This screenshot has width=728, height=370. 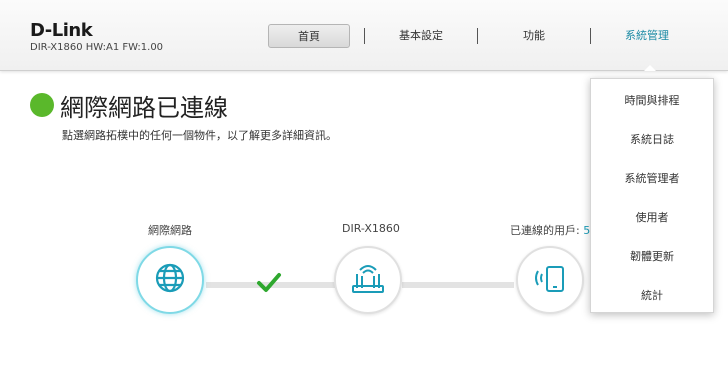 I want to click on globe-icon, so click(x=170, y=280).